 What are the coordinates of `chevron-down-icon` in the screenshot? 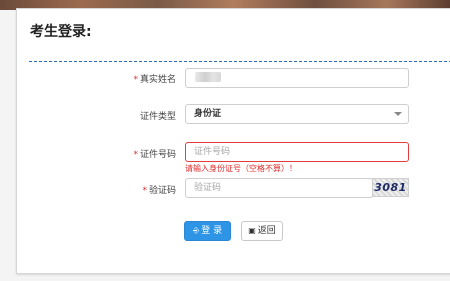 It's located at (398, 114).